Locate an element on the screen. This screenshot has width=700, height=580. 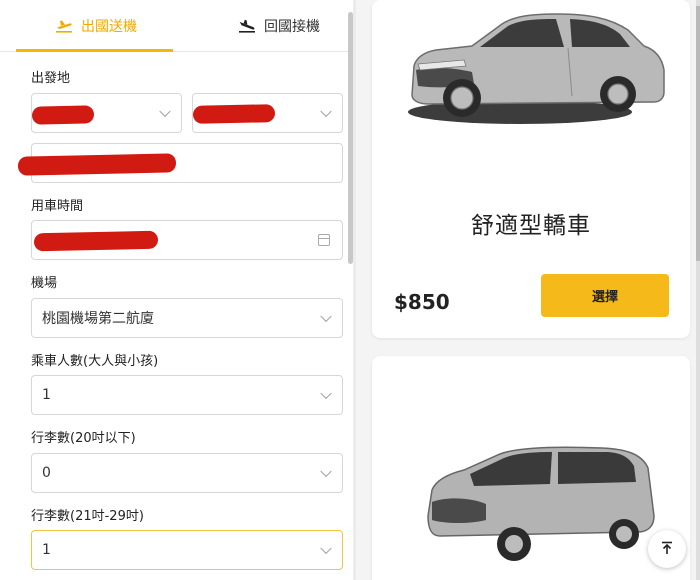
trip-type-tabs: 出國送機 回國接機 is located at coordinates (174, 26).